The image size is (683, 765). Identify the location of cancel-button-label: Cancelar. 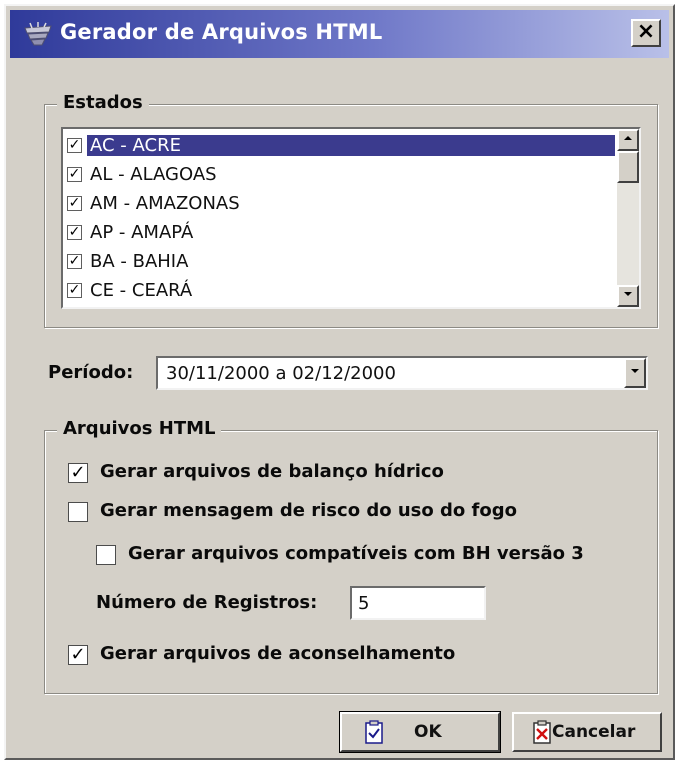
(594, 732).